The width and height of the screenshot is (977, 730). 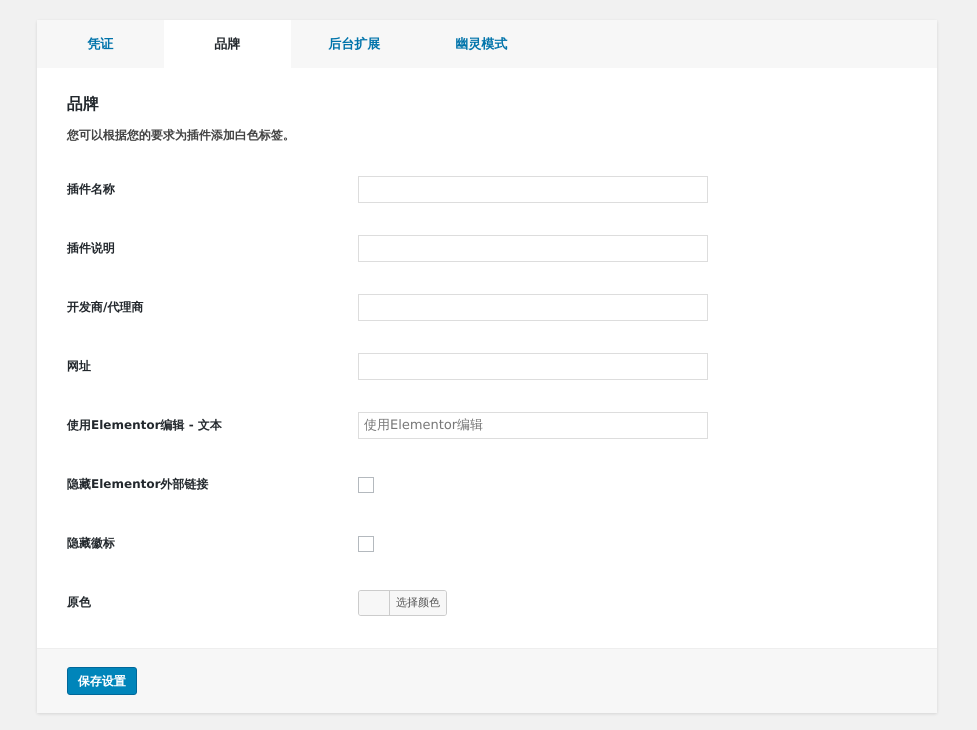 What do you see at coordinates (91, 248) in the screenshot?
I see `field-label: 插件说明` at bounding box center [91, 248].